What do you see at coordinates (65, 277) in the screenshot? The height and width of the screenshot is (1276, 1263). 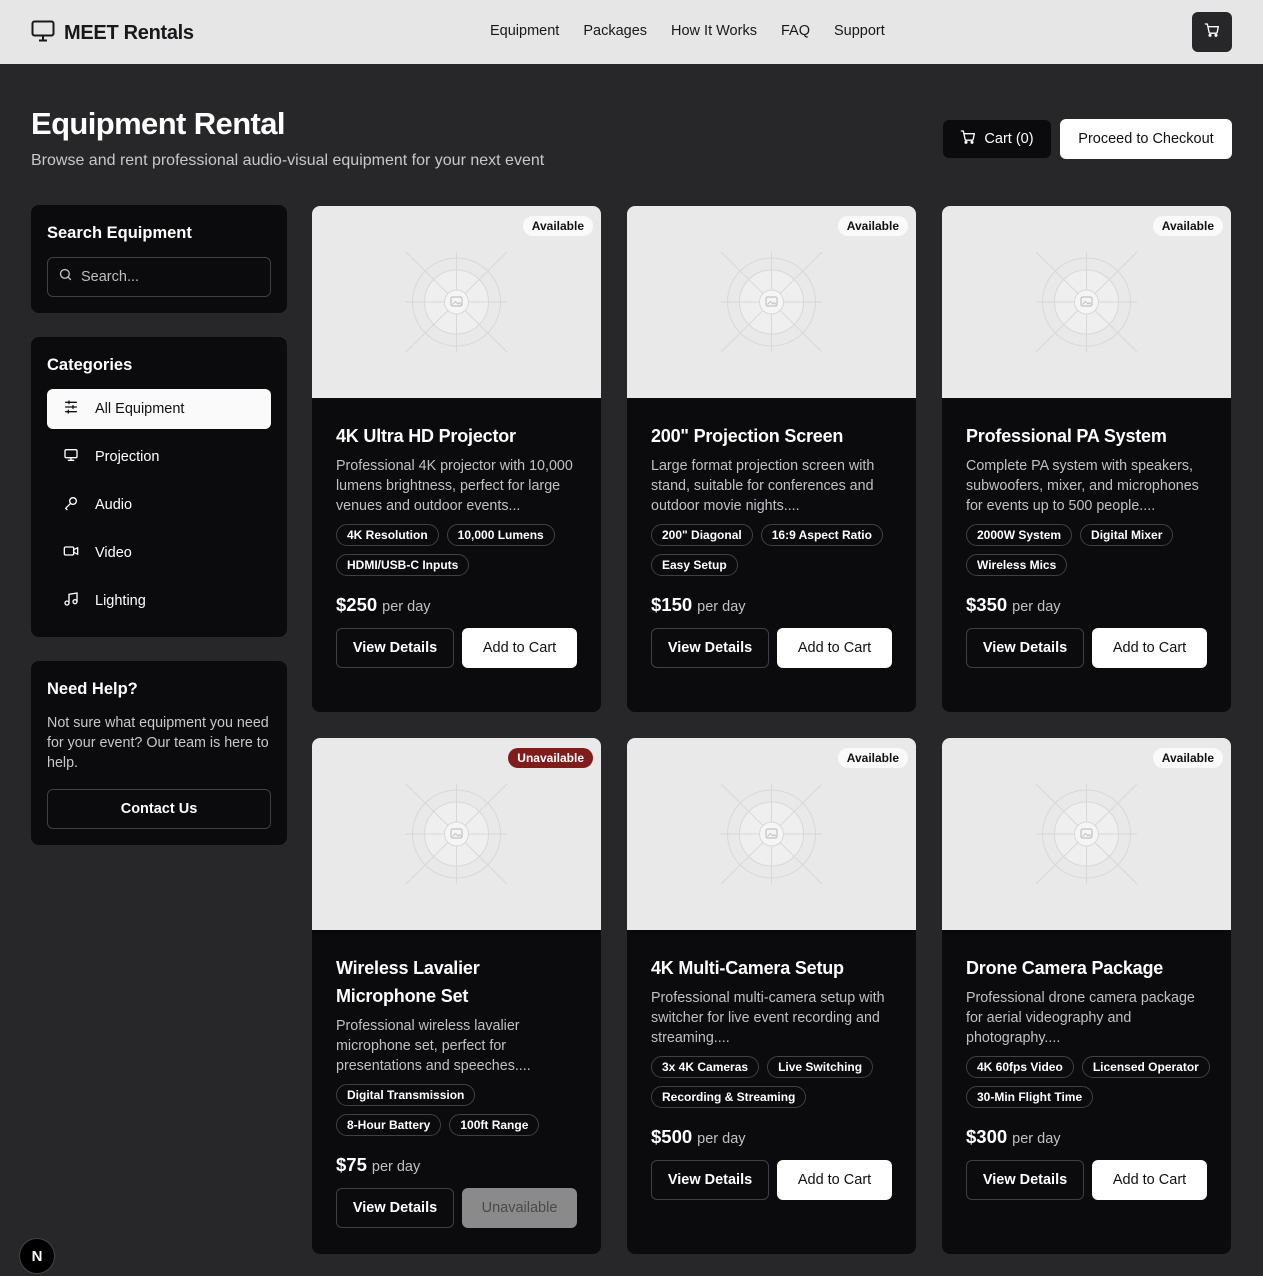 I see `search-icon` at bounding box center [65, 277].